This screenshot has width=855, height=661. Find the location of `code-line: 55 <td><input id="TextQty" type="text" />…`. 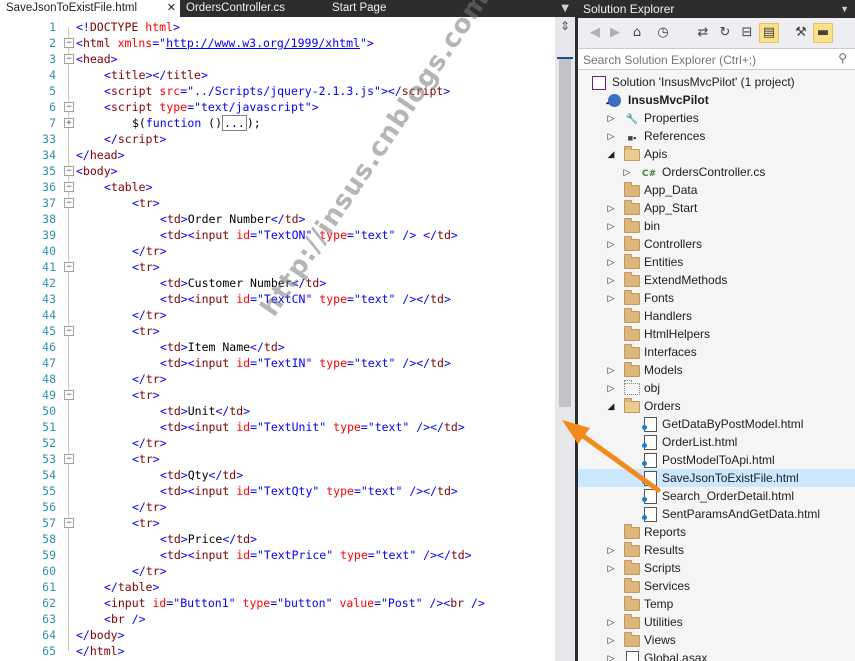

code-line: 55 <td><input id="TextQty" type="text" />… is located at coordinates (277, 491).